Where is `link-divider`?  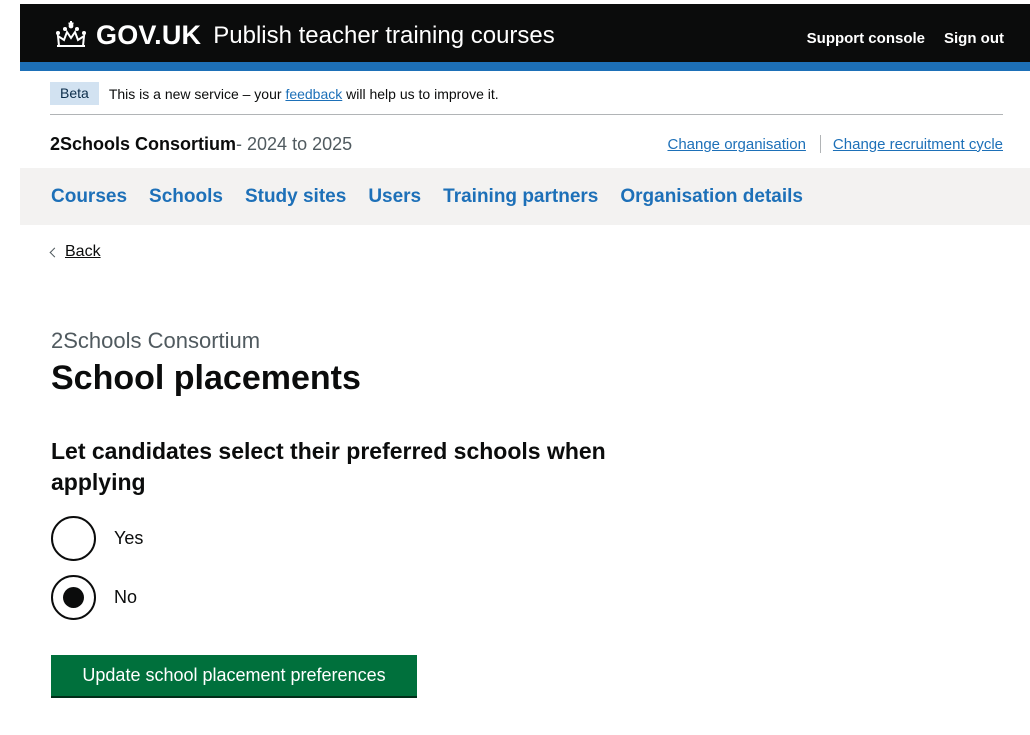
link-divider is located at coordinates (820, 144).